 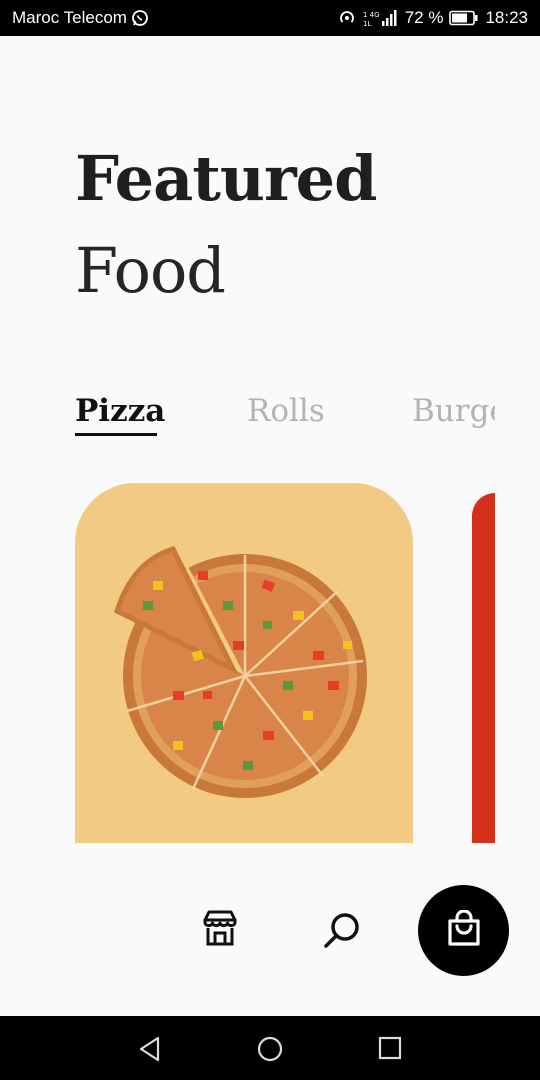 I want to click on shopping-bag-icon, so click(x=464, y=930).